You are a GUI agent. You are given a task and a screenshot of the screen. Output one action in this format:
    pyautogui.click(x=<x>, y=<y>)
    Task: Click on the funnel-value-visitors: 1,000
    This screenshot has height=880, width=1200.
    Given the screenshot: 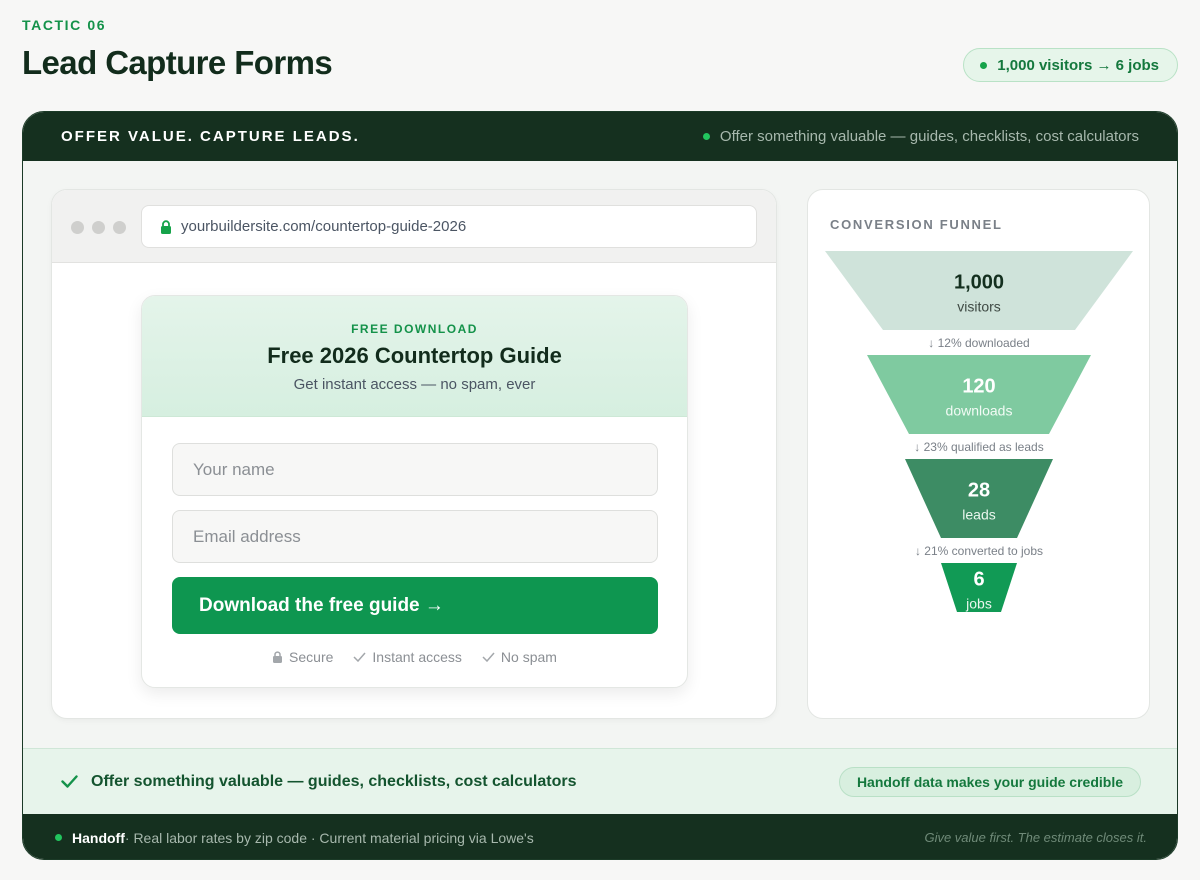 What is the action you would take?
    pyautogui.click(x=979, y=283)
    